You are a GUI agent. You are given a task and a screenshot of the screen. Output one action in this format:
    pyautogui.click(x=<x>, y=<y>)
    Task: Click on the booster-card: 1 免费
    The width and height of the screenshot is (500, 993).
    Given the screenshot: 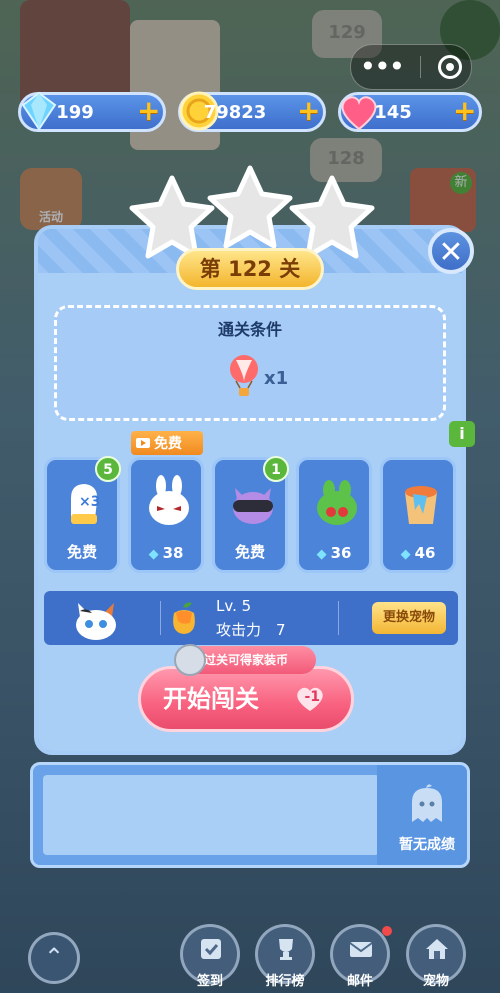 What is the action you would take?
    pyautogui.click(x=250, y=514)
    